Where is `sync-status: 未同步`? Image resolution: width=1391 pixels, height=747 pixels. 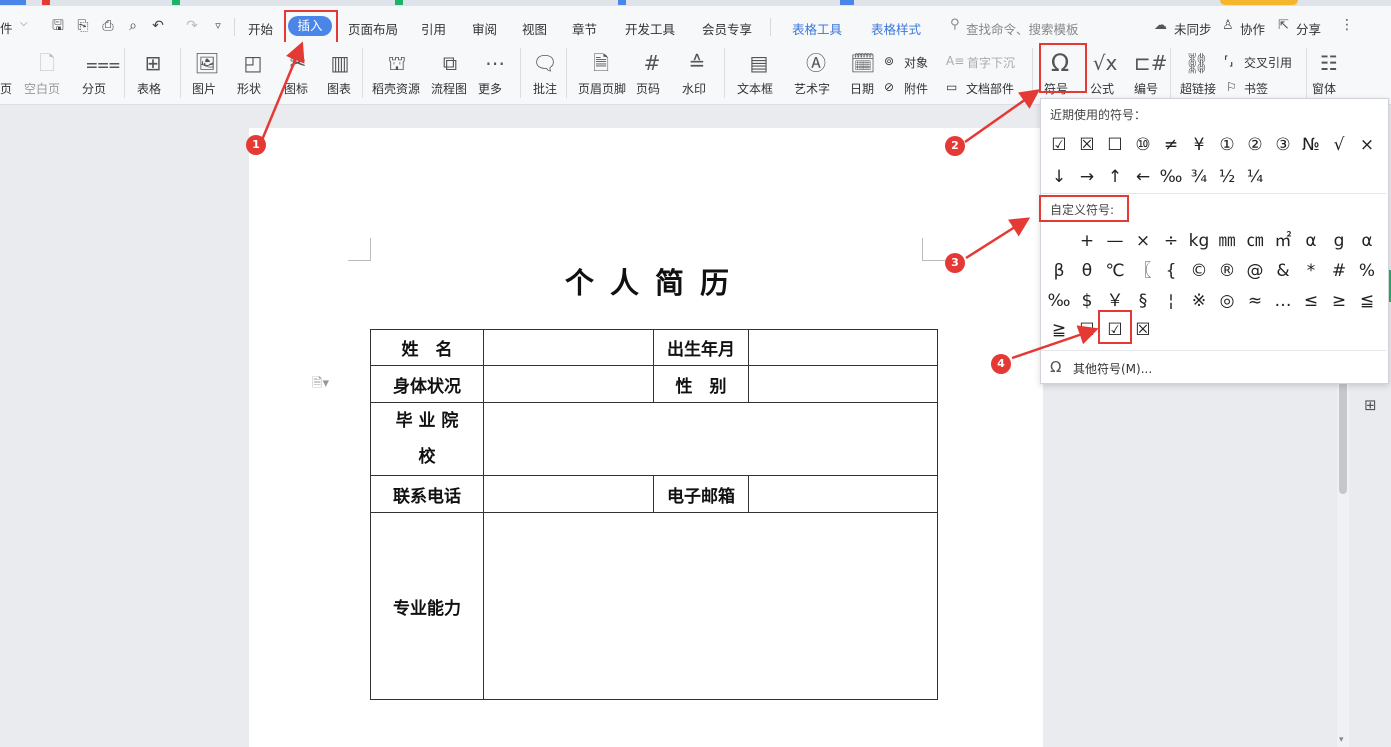 sync-status: 未同步 is located at coordinates (1193, 28).